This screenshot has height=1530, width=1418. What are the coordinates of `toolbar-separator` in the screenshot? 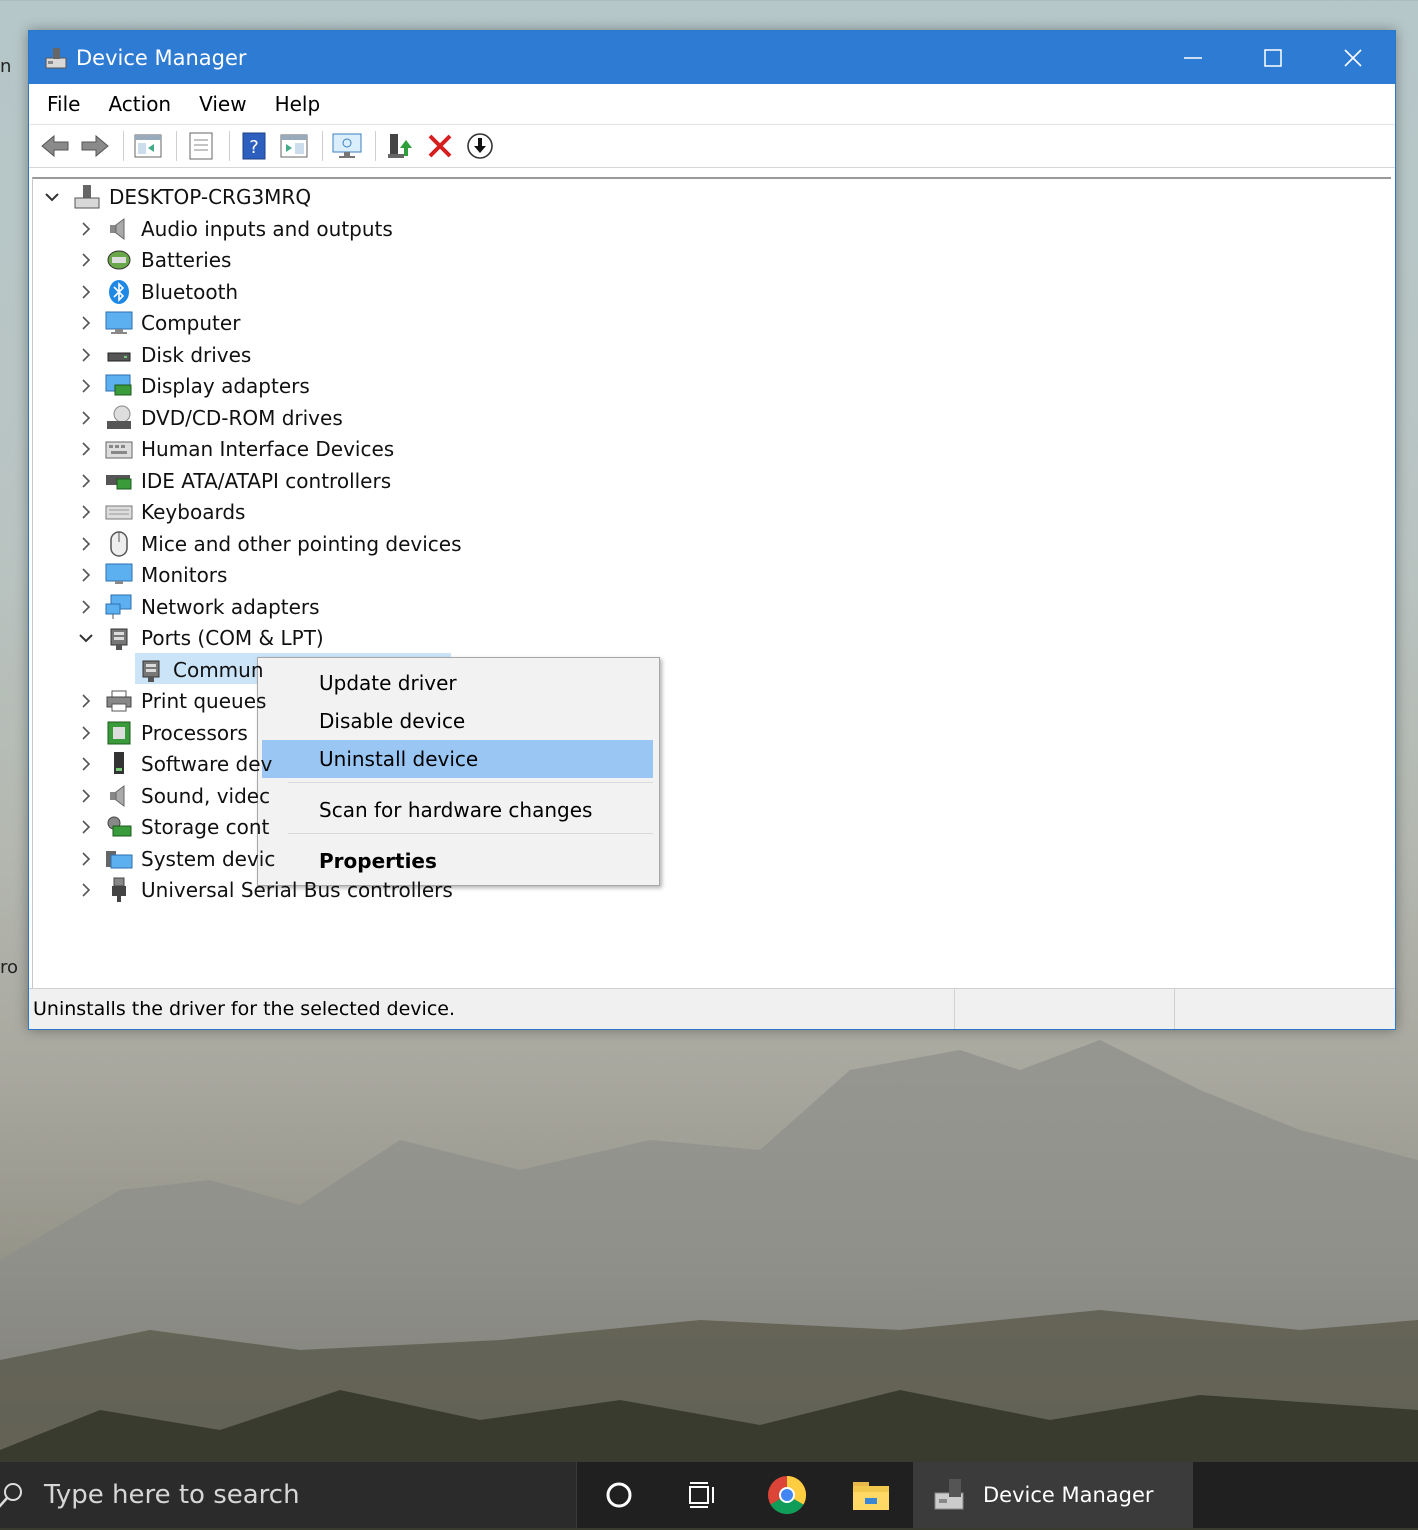 It's located at (322, 146).